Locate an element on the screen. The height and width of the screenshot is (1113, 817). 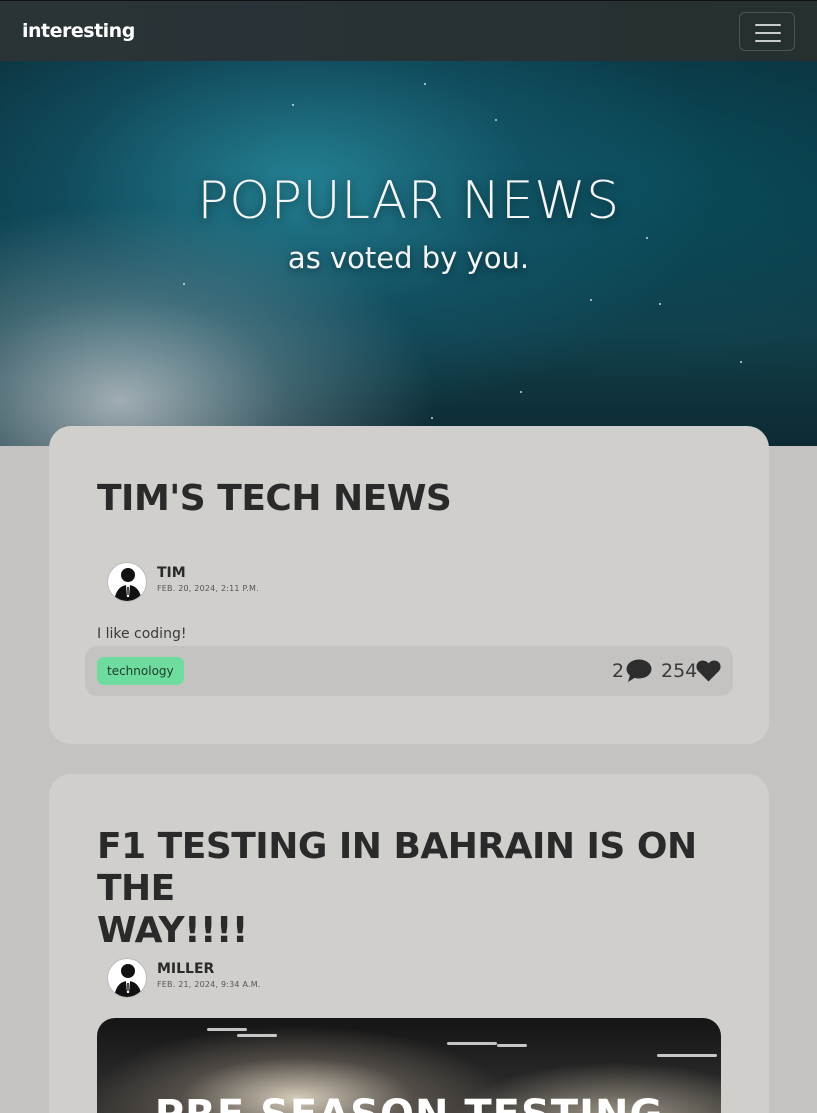
post-title: F1 TESTING IN BAHRAIN IS ON THE WAY!!!! is located at coordinates (433, 889).